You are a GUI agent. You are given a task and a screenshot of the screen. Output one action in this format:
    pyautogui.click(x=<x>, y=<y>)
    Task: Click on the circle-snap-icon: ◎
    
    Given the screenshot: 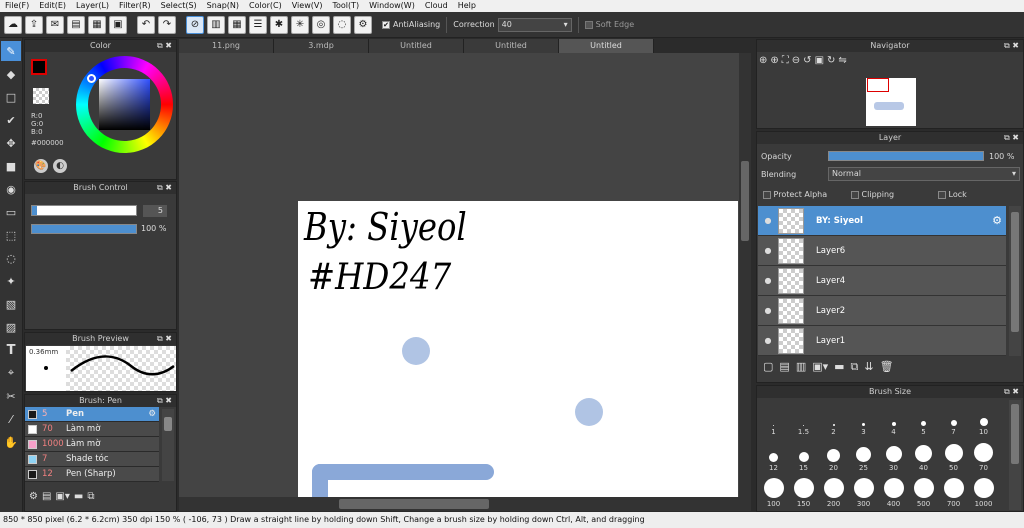 What is the action you would take?
    pyautogui.click(x=321, y=24)
    